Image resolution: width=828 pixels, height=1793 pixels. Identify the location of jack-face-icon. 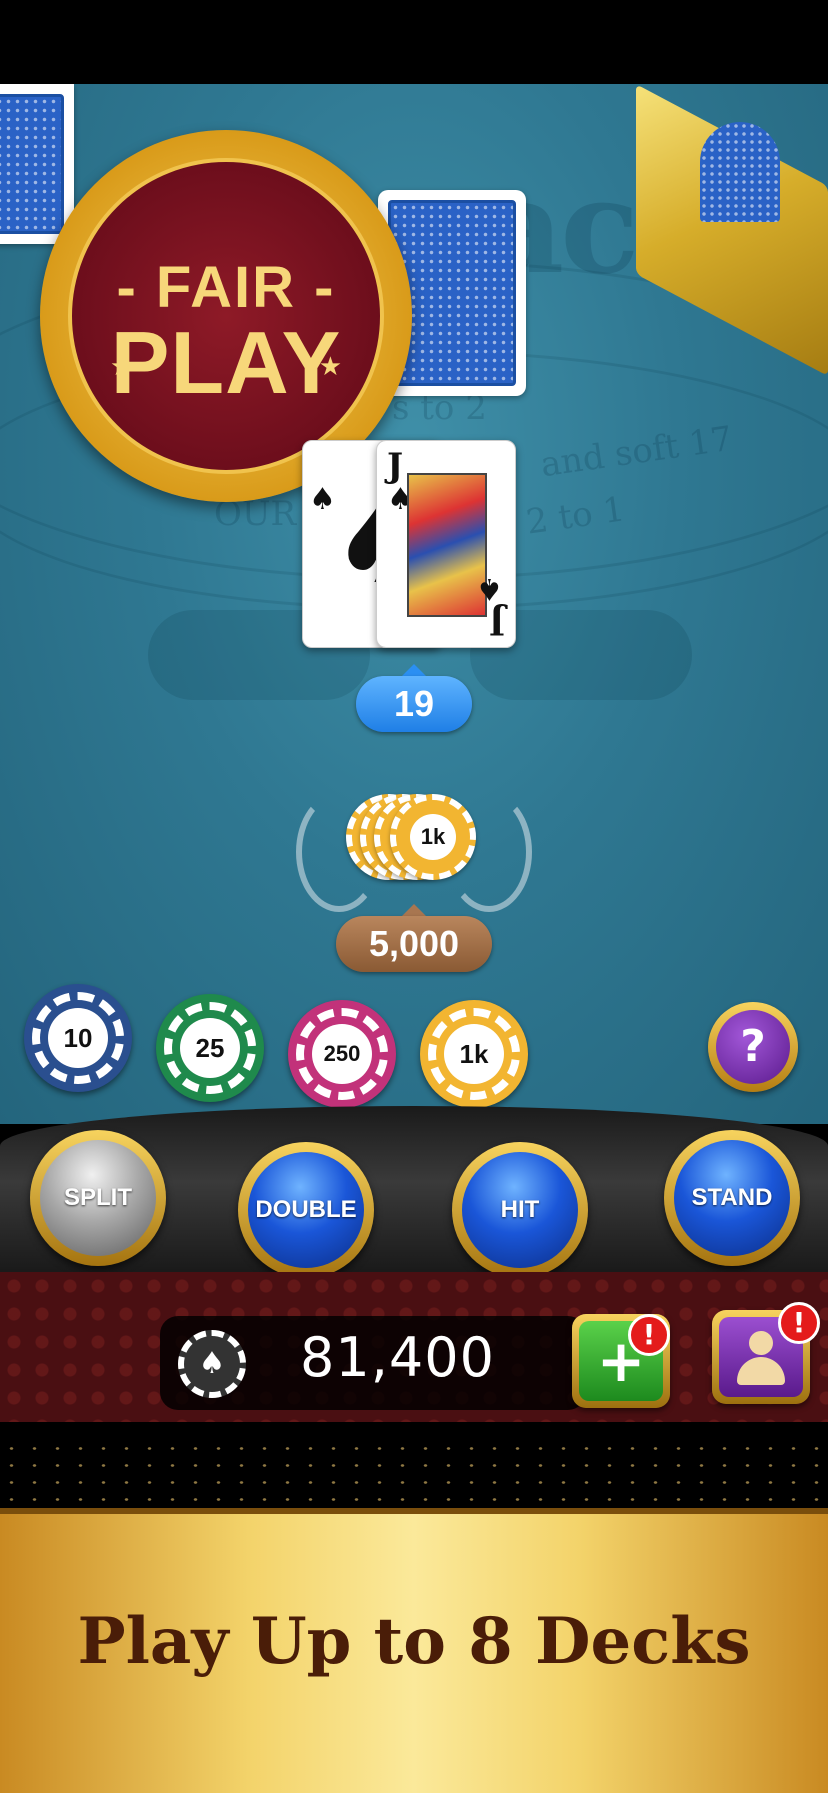
(447, 545).